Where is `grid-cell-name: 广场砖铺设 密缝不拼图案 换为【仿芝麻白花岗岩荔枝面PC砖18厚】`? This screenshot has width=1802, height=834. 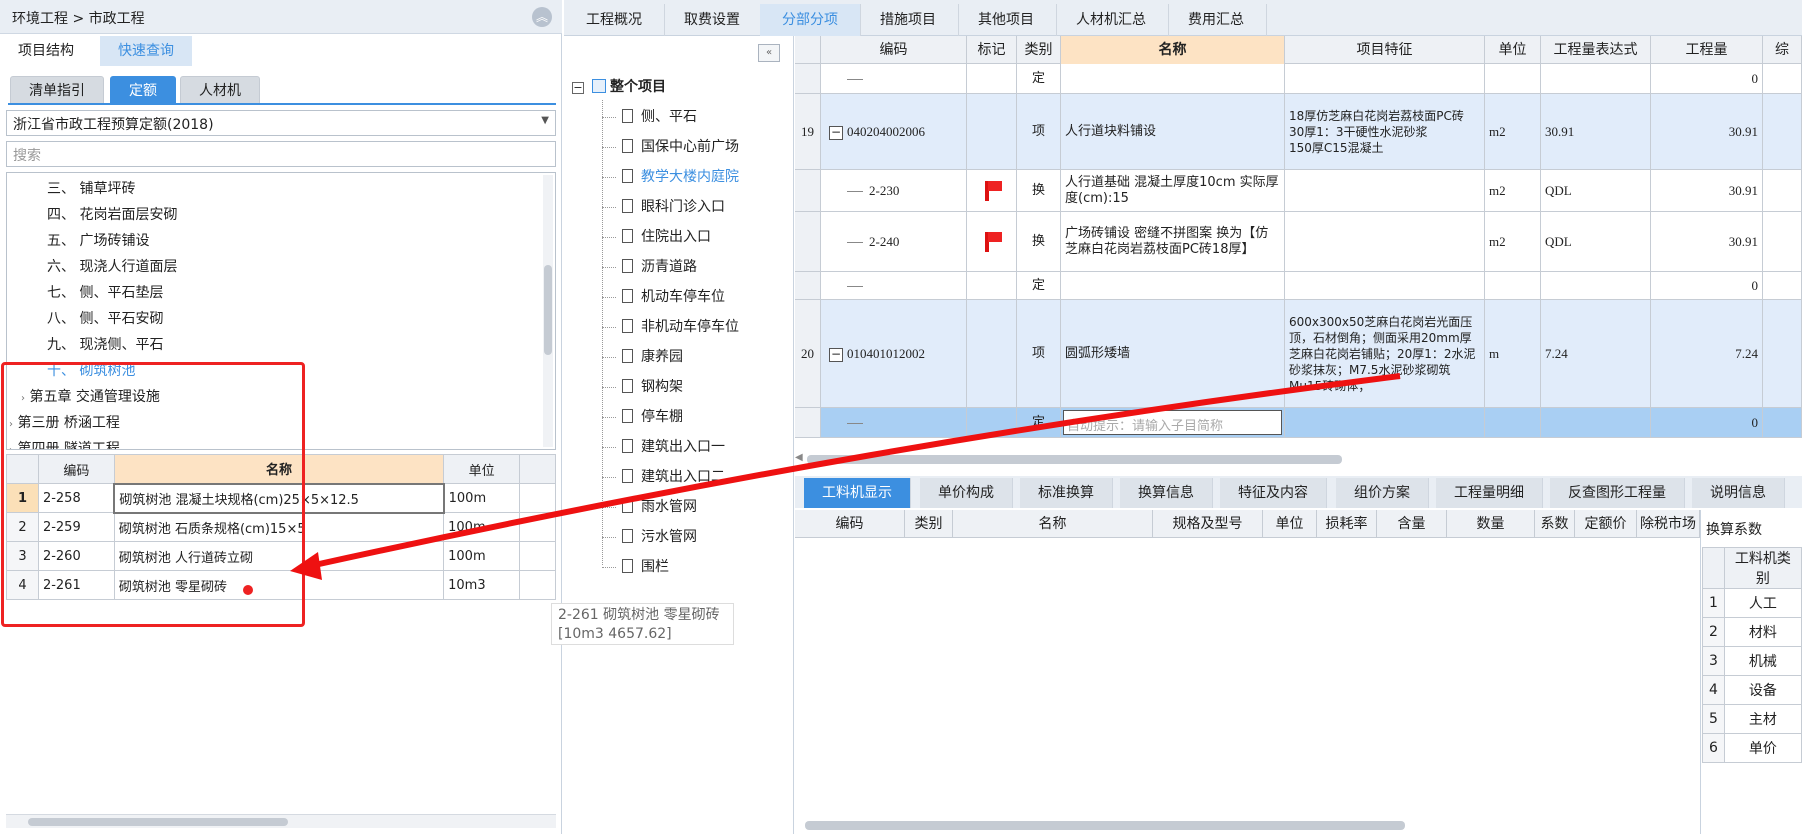 grid-cell-name: 广场砖铺设 密缝不拼图案 换为【仿芝麻白花岗岩荔枝面PC砖18厚】 is located at coordinates (1173, 241).